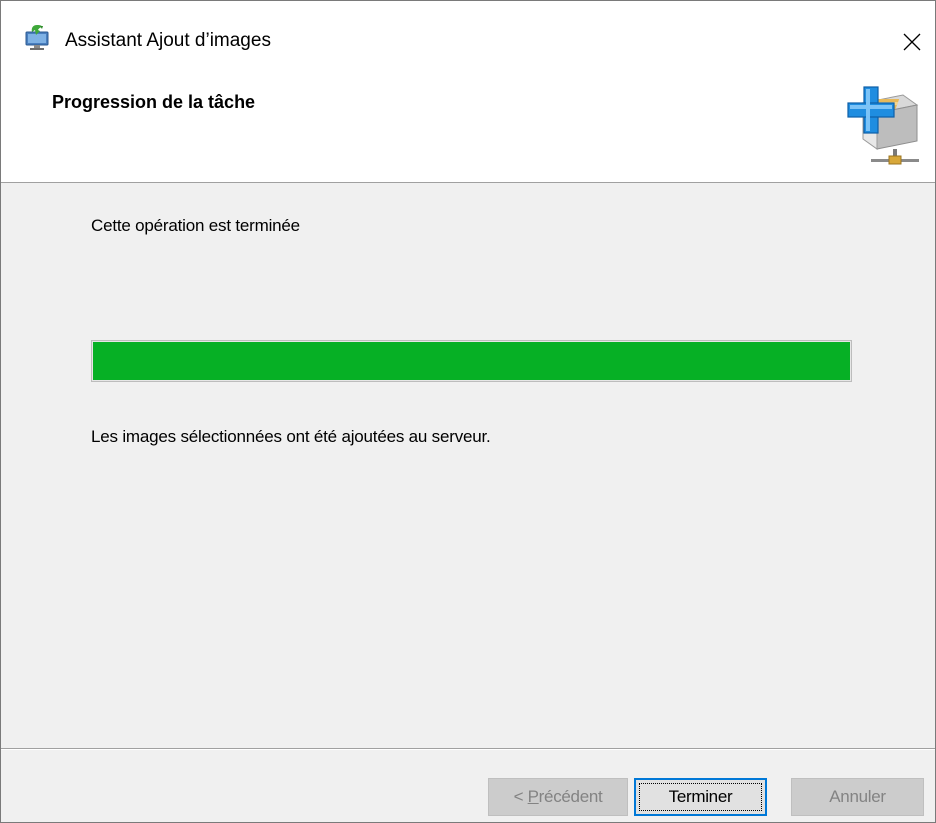  I want to click on window-title: Assistant Ajout d’images, so click(168, 40).